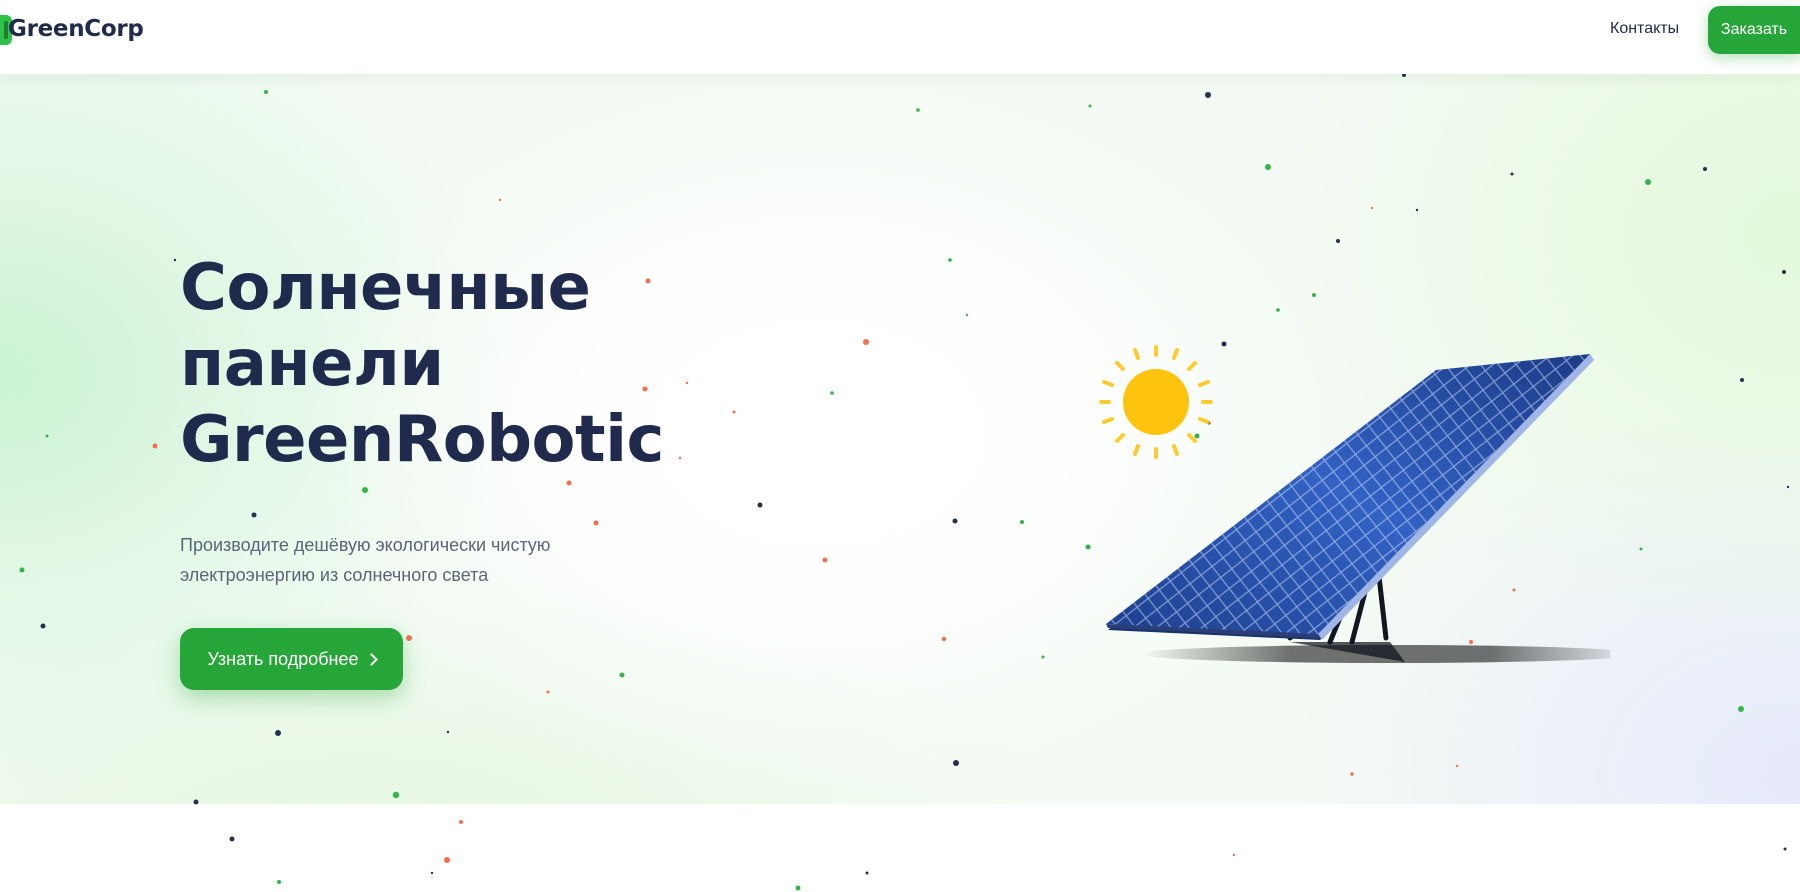  What do you see at coordinates (312, 364) in the screenshot?
I see `hero-title-line-2: панели` at bounding box center [312, 364].